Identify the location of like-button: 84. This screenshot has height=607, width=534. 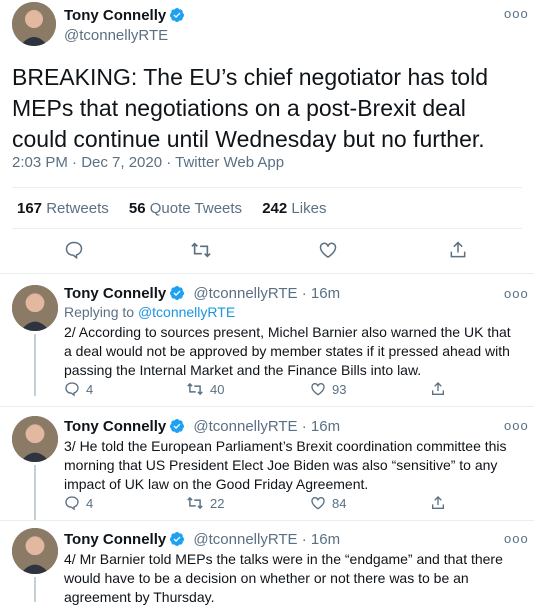
(328, 503).